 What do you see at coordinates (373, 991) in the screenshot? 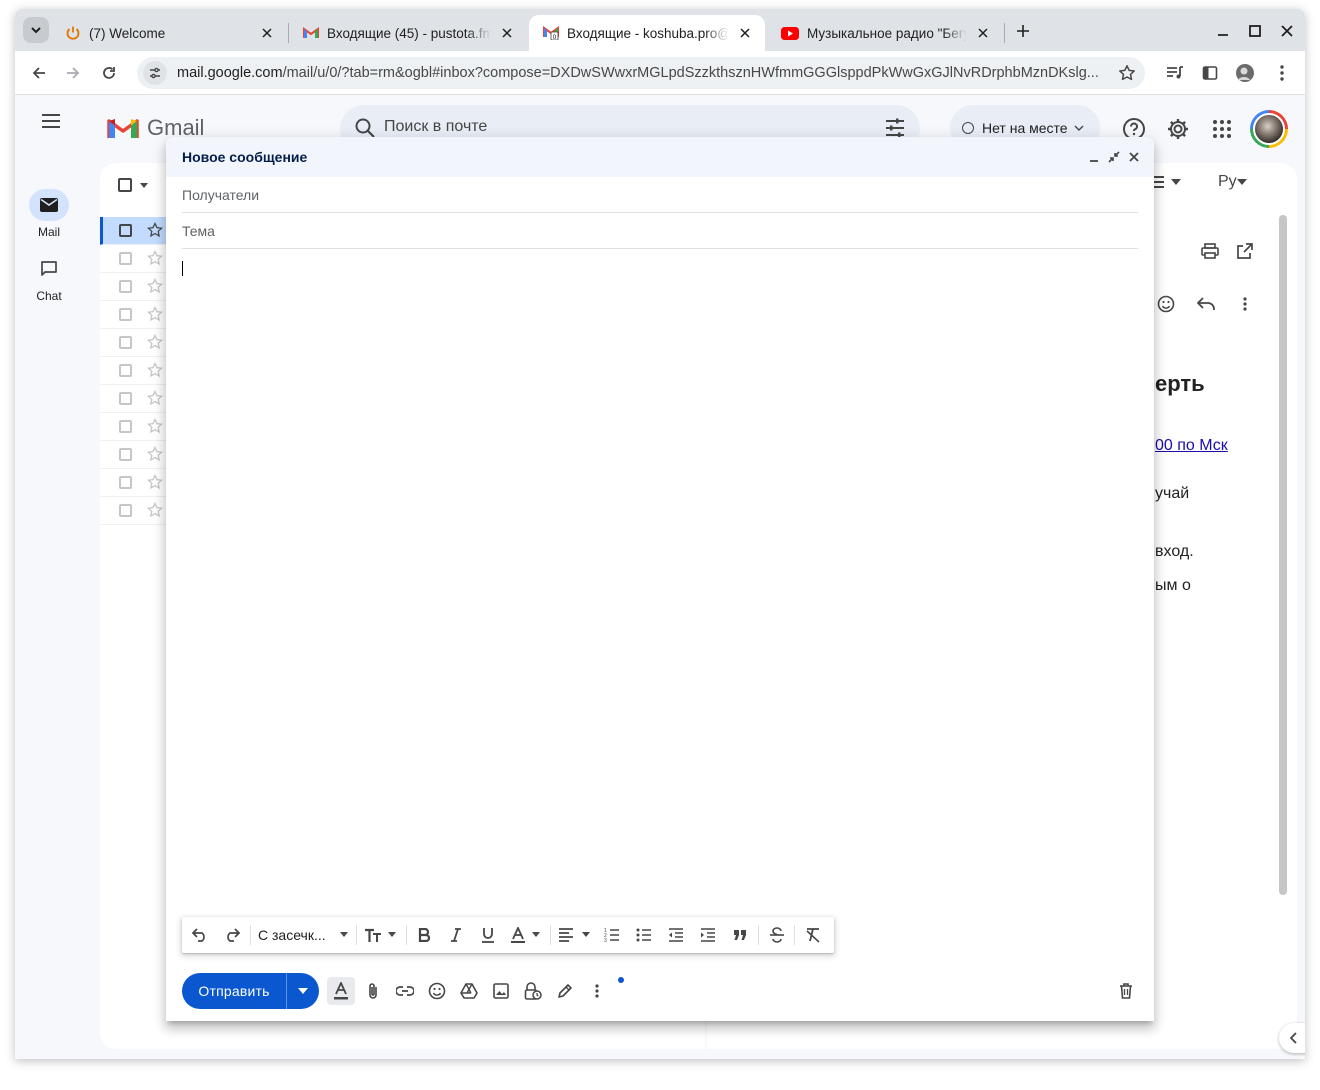
I see `attach-files-button` at bounding box center [373, 991].